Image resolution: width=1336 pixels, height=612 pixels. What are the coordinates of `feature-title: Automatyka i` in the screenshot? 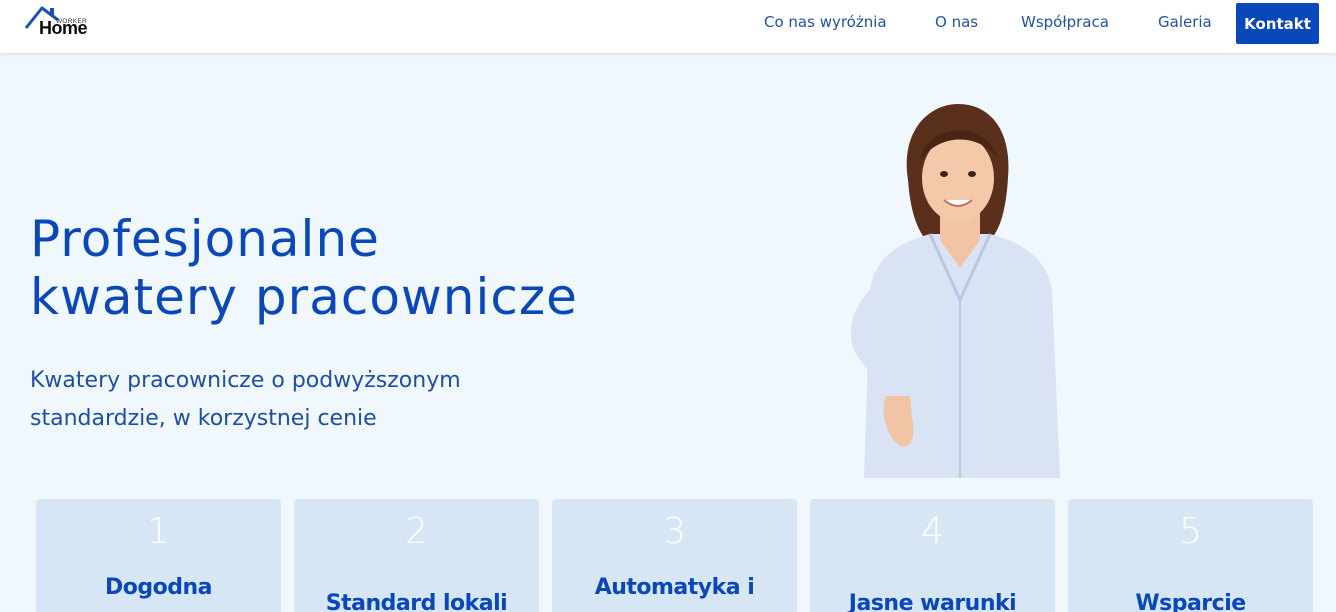 It's located at (674, 587).